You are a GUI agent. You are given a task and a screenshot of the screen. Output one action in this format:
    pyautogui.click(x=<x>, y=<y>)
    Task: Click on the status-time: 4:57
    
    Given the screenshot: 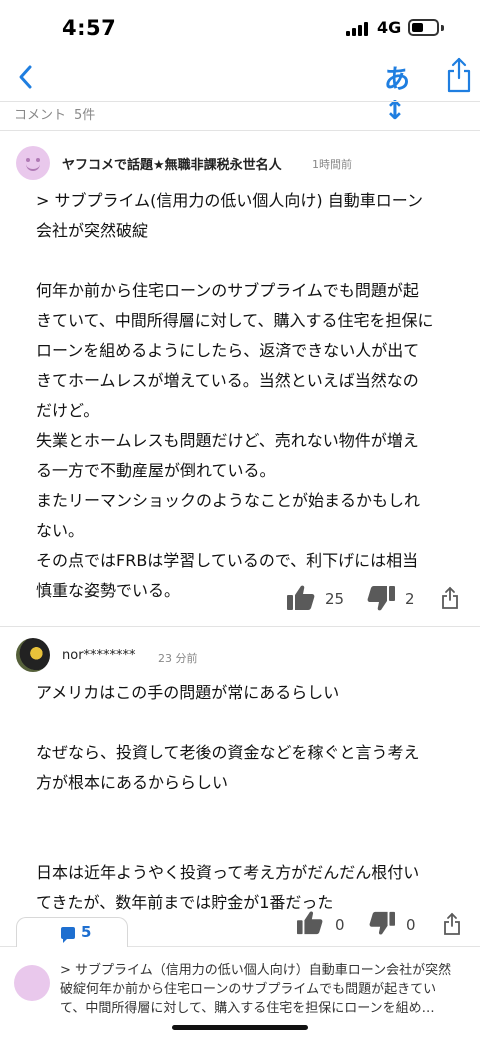 What is the action you would take?
    pyautogui.click(x=89, y=28)
    